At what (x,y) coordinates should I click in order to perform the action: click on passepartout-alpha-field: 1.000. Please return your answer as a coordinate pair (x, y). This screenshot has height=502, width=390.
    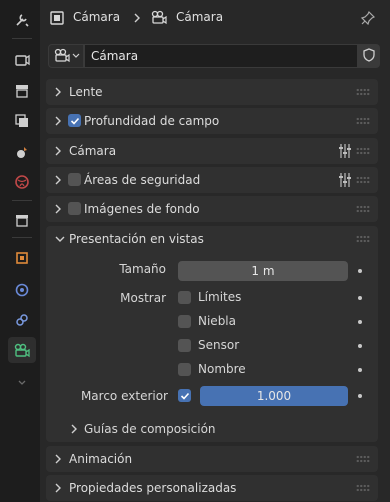
    Looking at the image, I should click on (274, 396).